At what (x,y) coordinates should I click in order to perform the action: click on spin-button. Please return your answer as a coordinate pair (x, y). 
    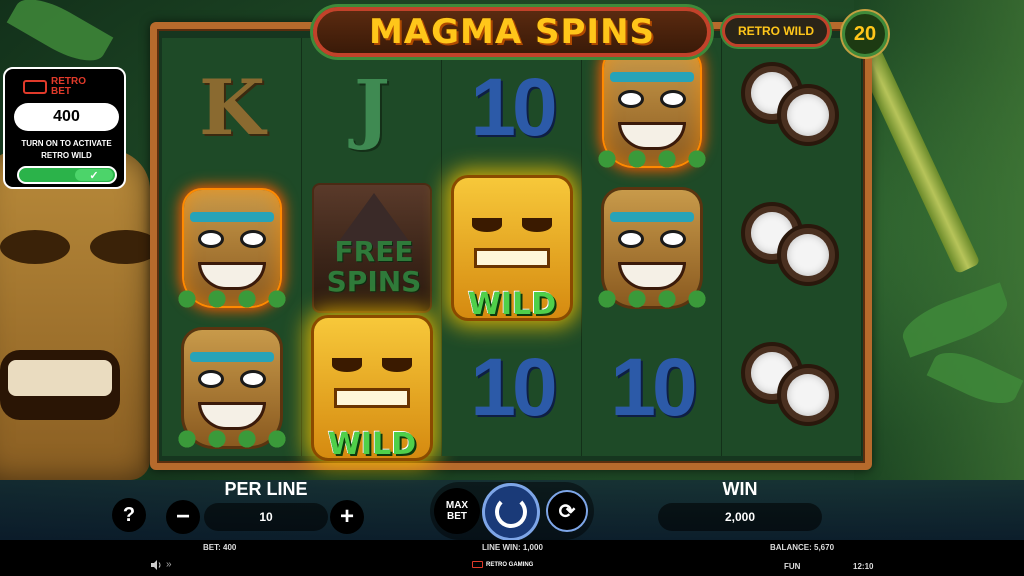
    Looking at the image, I should click on (511, 512).